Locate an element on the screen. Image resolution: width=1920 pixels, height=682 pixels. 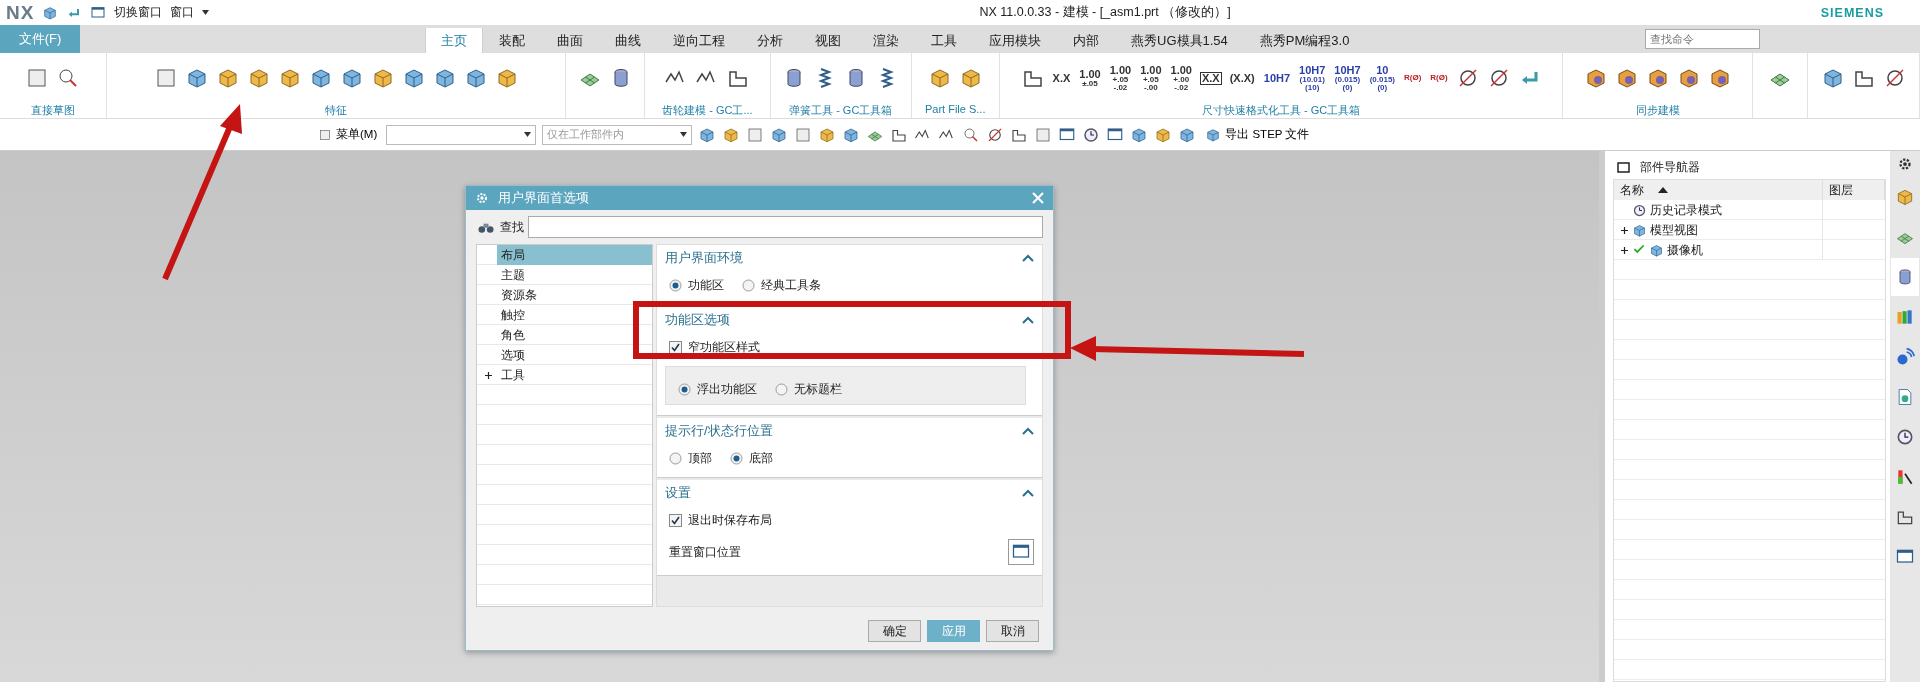
tree-item: 布局 is located at coordinates (574, 255).